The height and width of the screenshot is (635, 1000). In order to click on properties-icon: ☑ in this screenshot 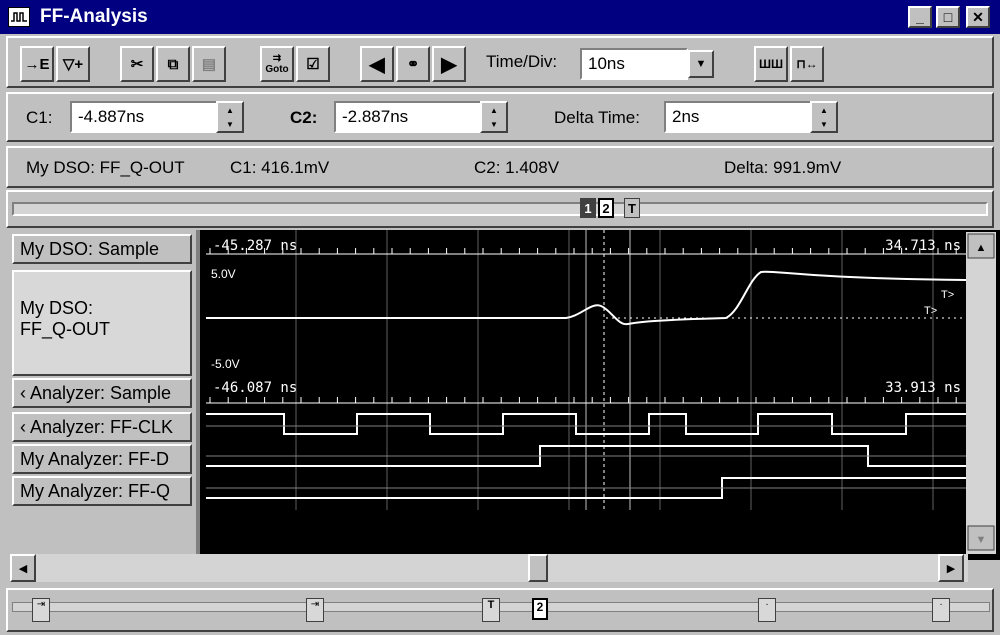, I will do `click(313, 64)`.